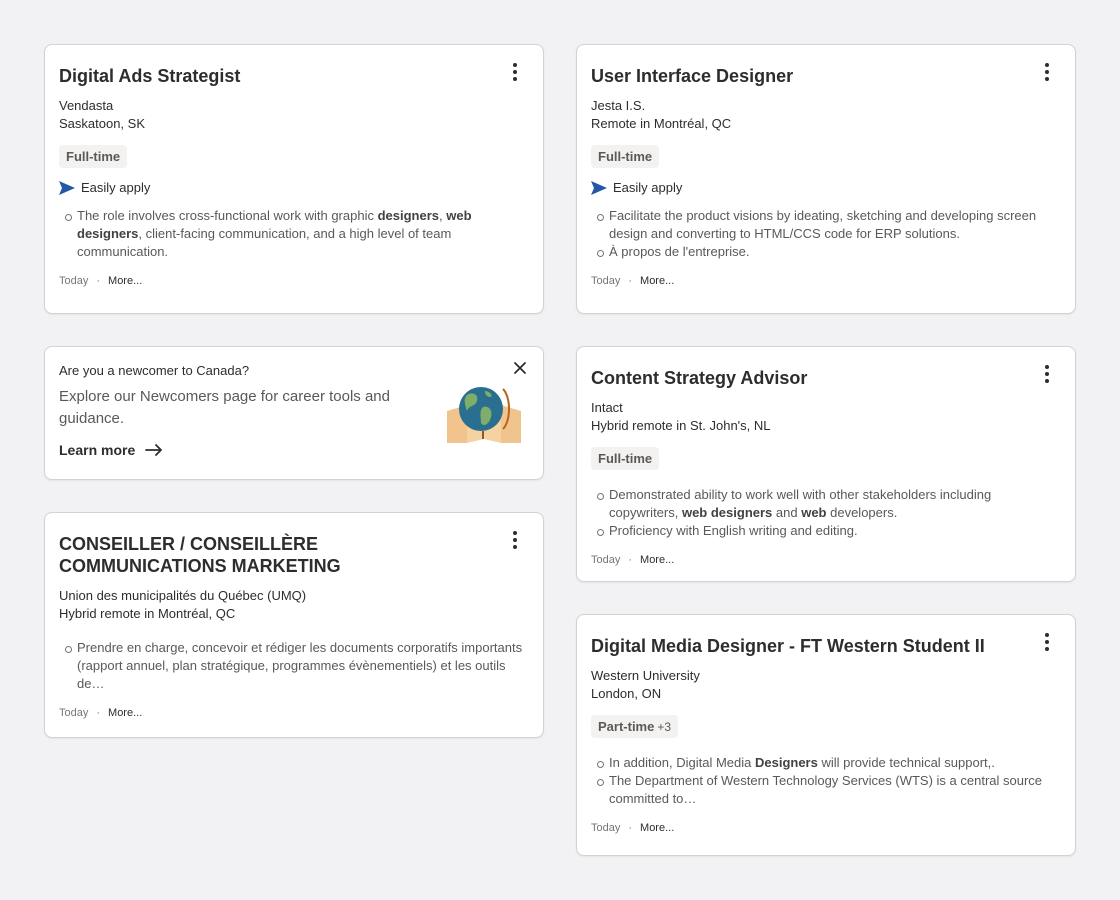  Describe the element at coordinates (826, 252) in the screenshot. I see `snippet-bullet: À propos de l'entreprise.` at that location.